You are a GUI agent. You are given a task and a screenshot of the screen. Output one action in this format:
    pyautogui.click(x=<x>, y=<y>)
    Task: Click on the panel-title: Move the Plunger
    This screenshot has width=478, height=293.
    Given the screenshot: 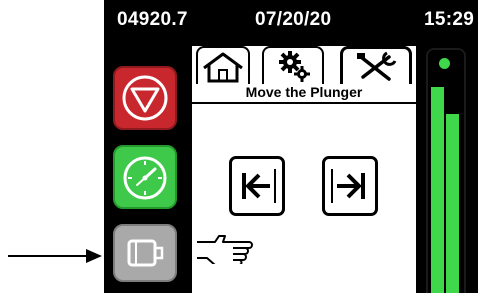 What is the action you would take?
    pyautogui.click(x=304, y=92)
    